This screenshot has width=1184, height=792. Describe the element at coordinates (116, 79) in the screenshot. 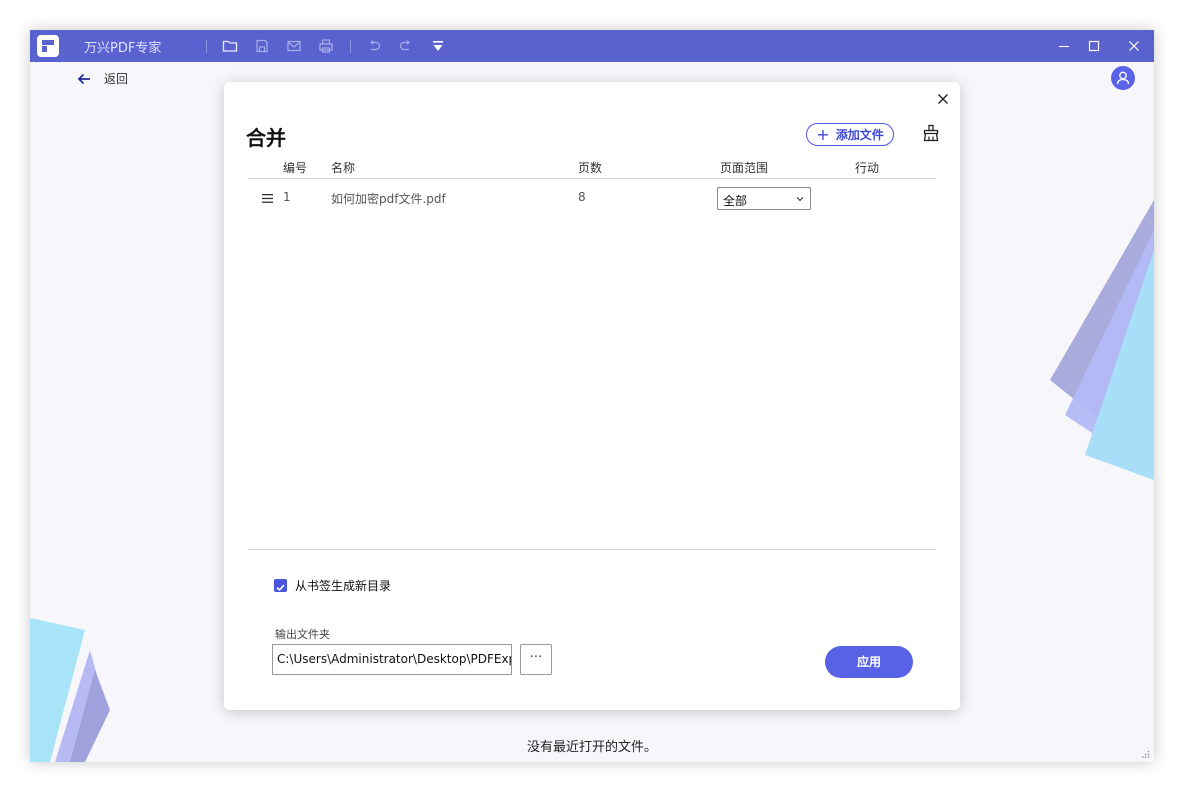

I see `back-label: 返回` at that location.